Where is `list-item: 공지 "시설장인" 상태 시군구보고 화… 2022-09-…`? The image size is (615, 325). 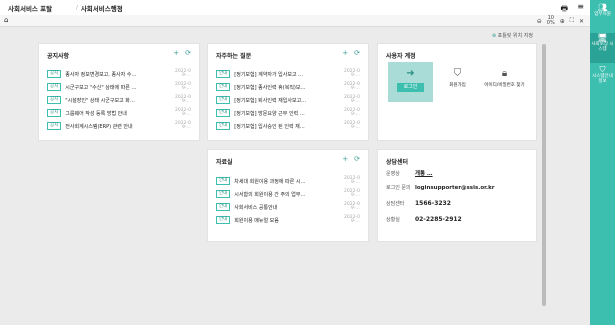
list-item: 공지 "시설장인" 상태 시군구보고 화… 2022-09-… is located at coordinates (119, 100).